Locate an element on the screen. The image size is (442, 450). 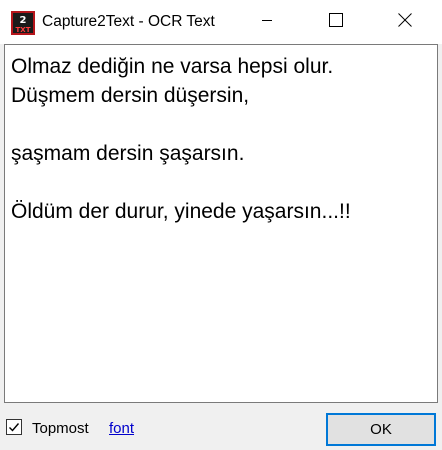
close-button is located at coordinates (405, 22).